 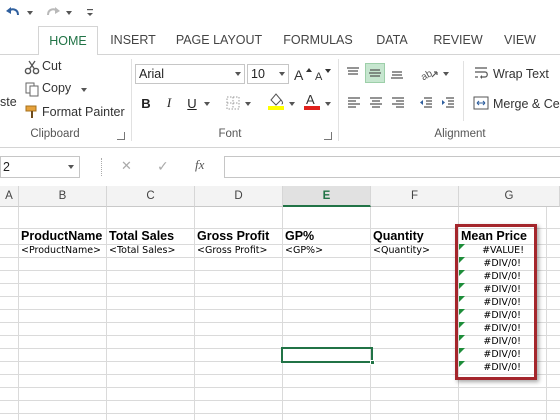 What do you see at coordinates (40, 167) in the screenshot?
I see `name-box: 2` at bounding box center [40, 167].